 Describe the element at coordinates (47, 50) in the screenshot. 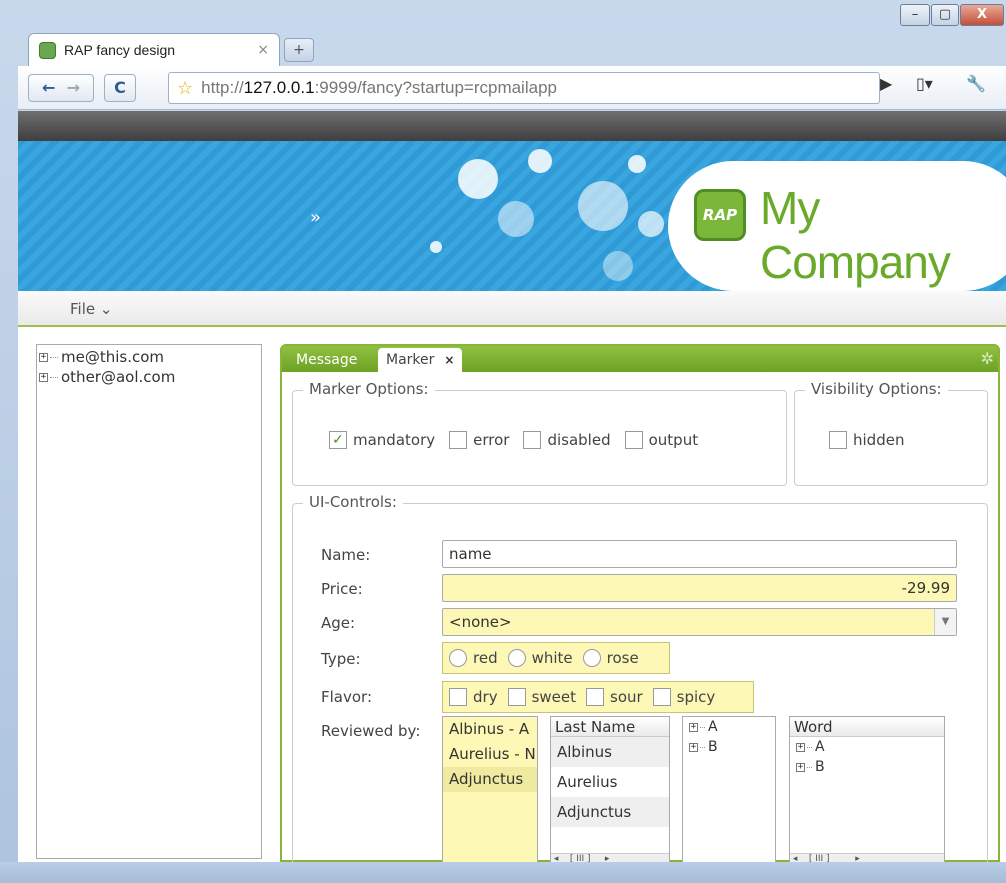

I see `rap-favicon-icon` at that location.